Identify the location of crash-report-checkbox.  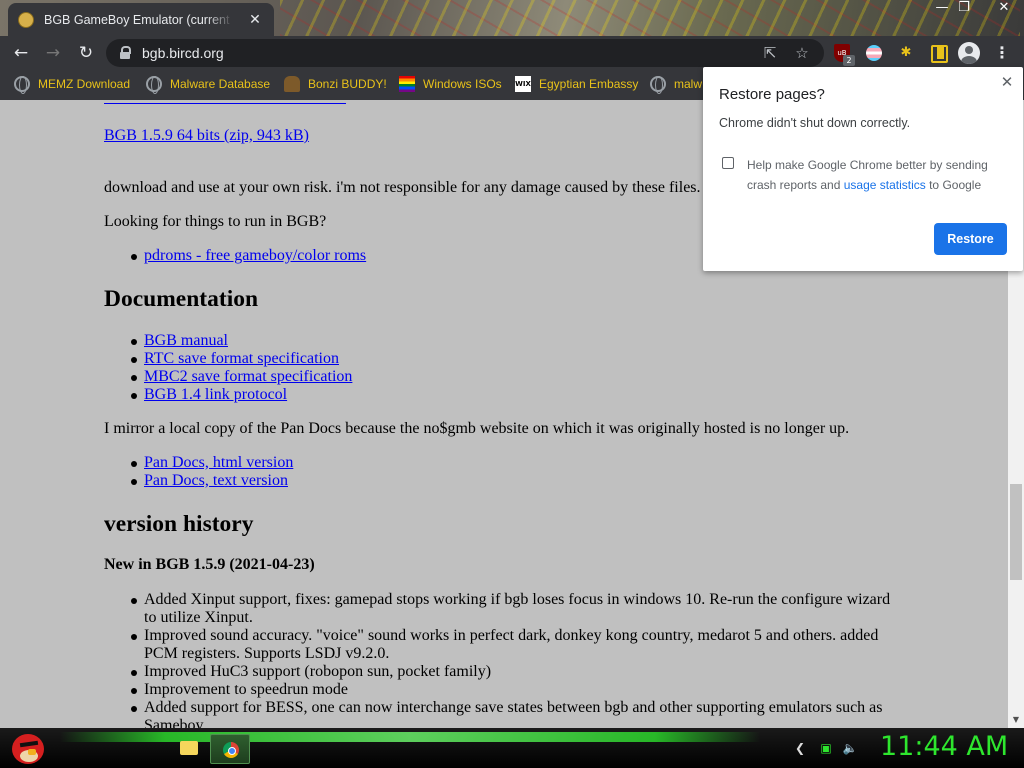
(728, 163).